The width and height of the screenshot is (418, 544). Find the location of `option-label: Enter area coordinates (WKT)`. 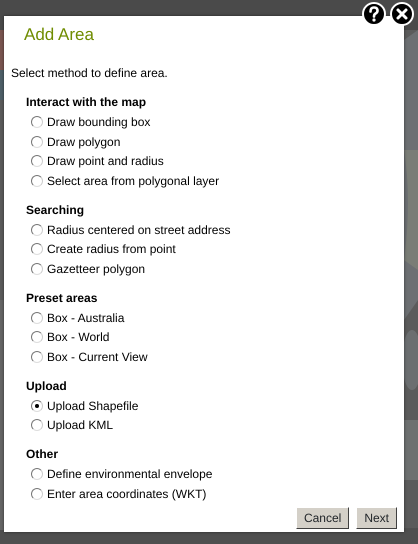

option-label: Enter area coordinates (WKT) is located at coordinates (126, 494).